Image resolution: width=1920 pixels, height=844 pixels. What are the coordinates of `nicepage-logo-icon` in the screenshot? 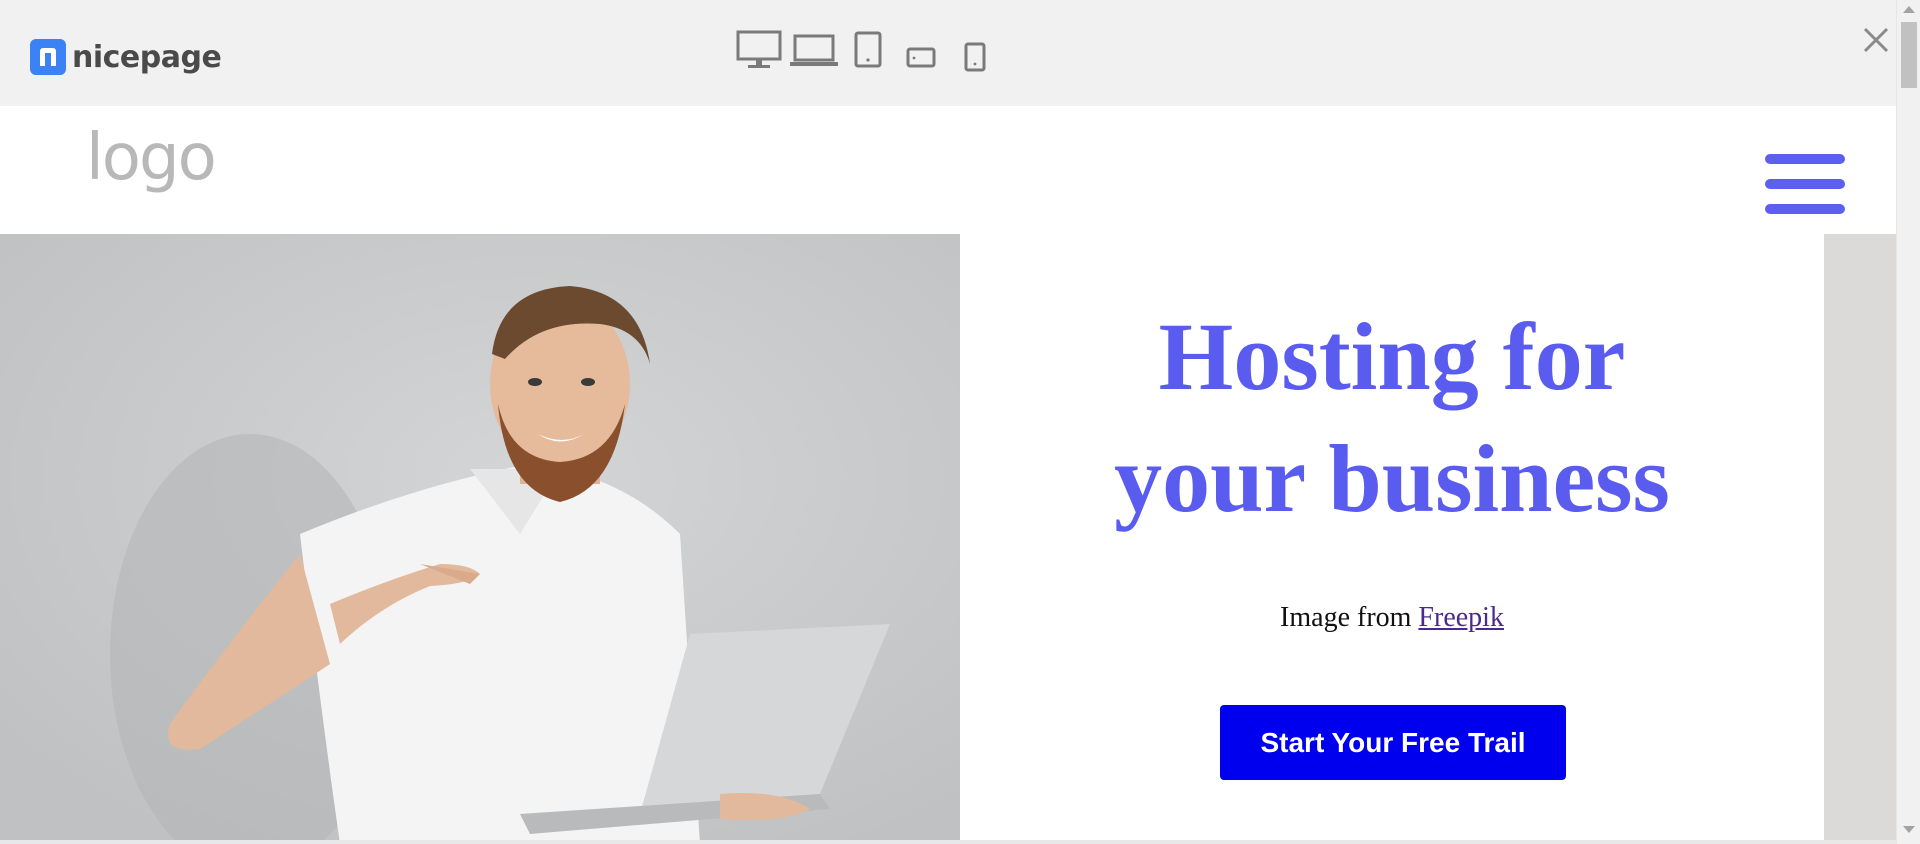 It's located at (48, 57).